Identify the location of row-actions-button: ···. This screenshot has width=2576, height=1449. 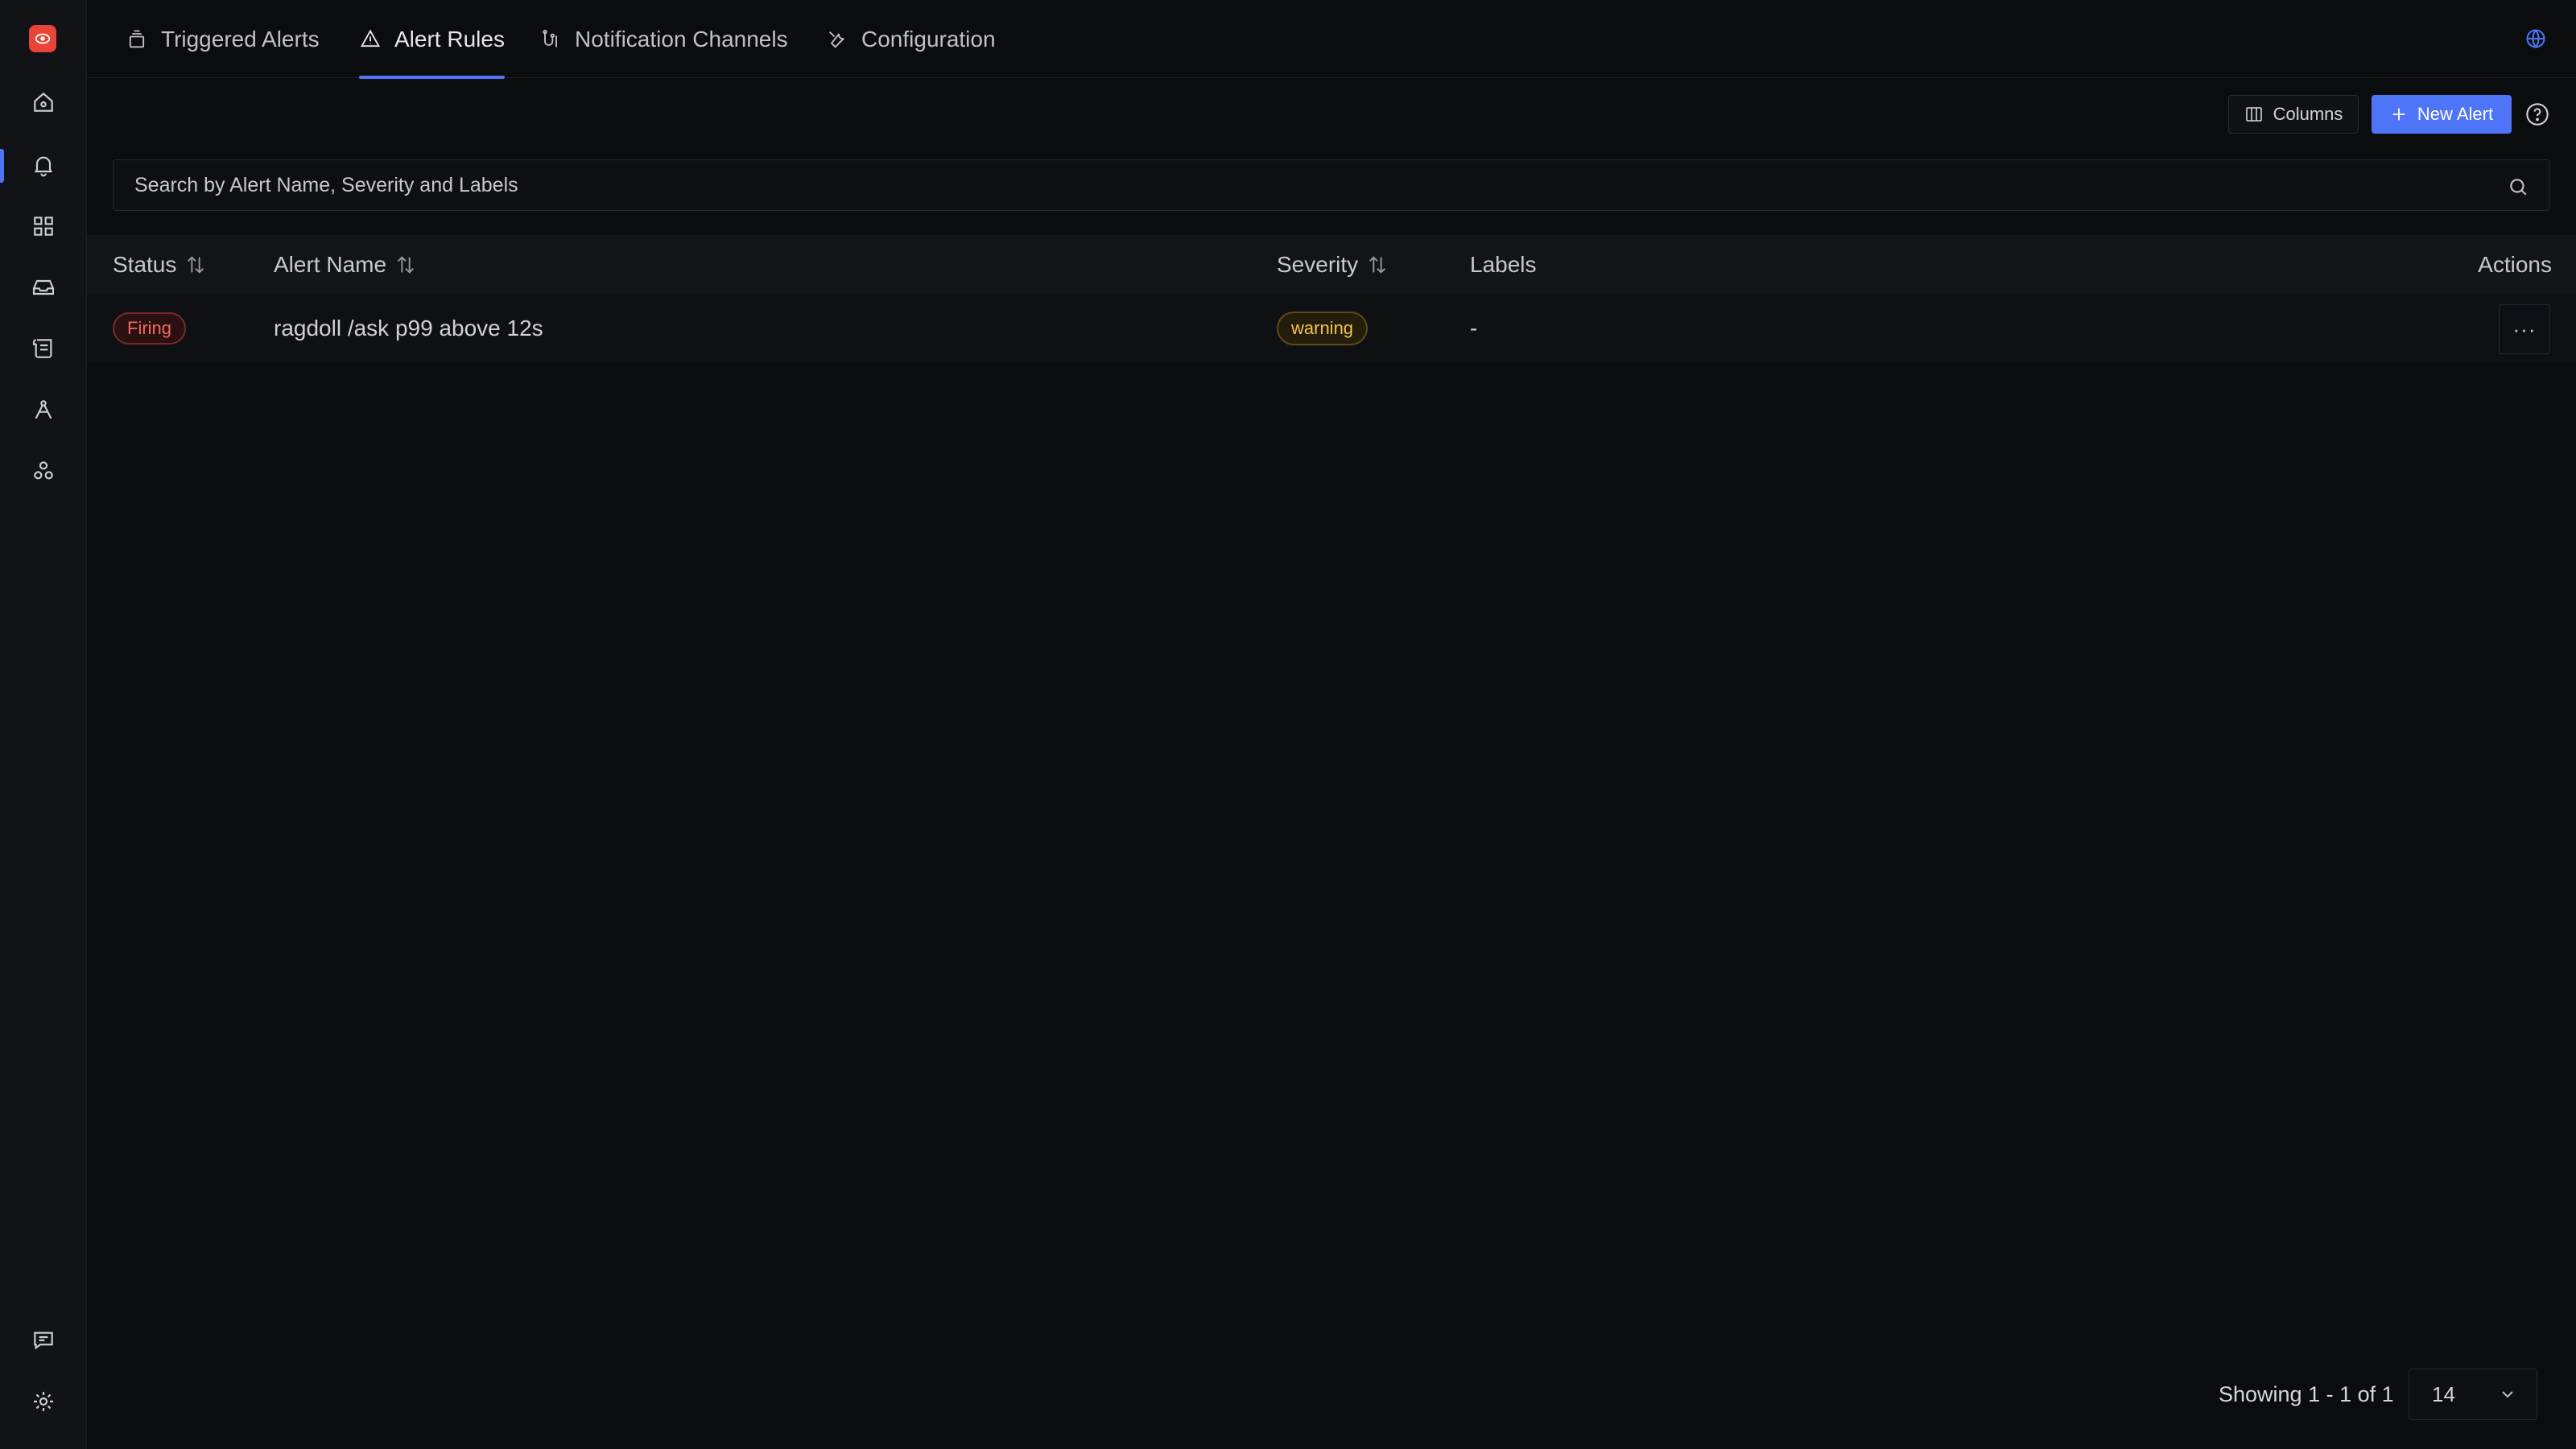
(2524, 329).